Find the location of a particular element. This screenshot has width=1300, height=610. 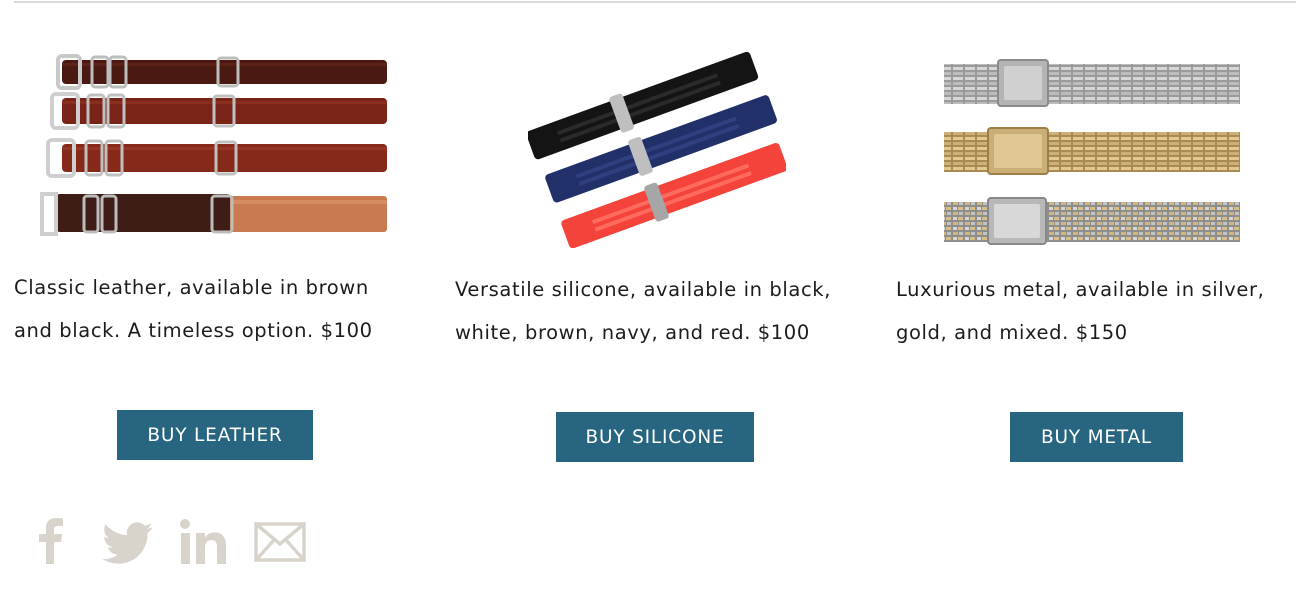

buy-metal-button: BUY METAL is located at coordinates (1096, 437).